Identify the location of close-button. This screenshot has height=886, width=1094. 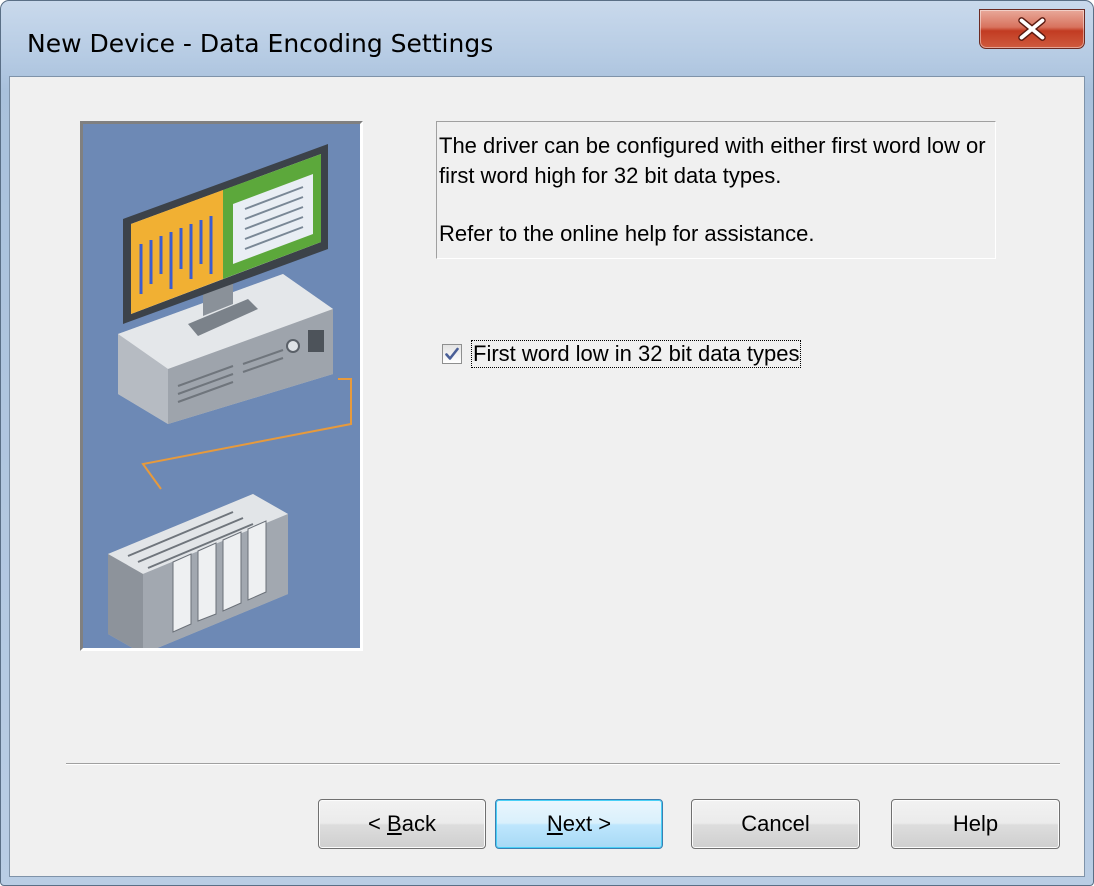
(1032, 29).